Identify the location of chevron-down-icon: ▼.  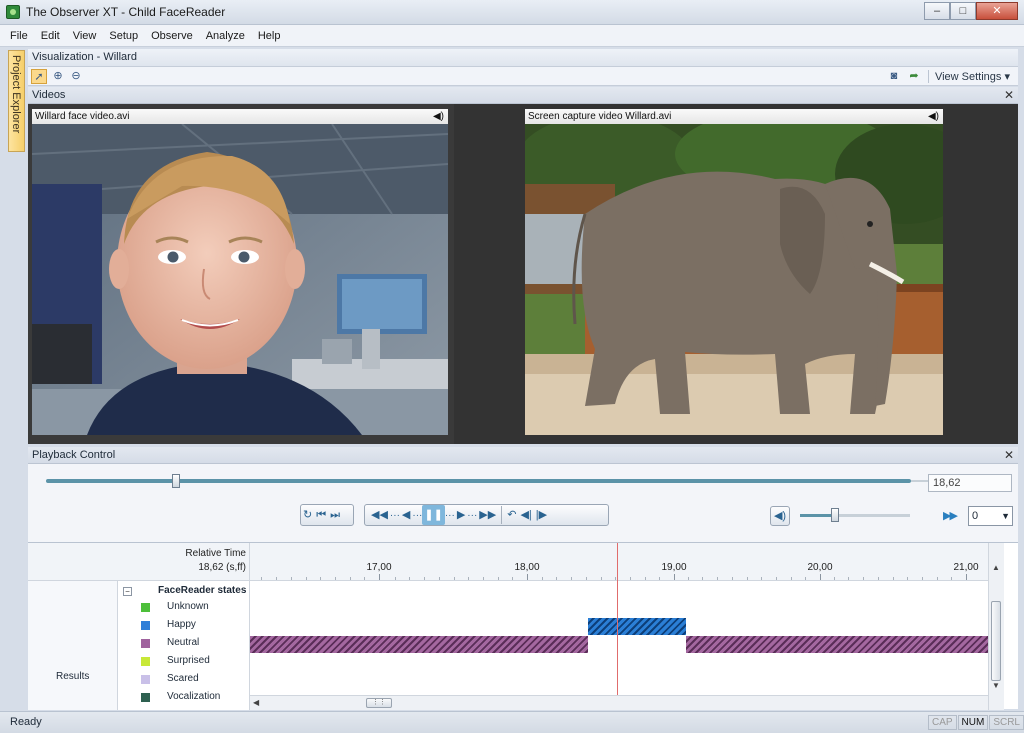
(1005, 516).